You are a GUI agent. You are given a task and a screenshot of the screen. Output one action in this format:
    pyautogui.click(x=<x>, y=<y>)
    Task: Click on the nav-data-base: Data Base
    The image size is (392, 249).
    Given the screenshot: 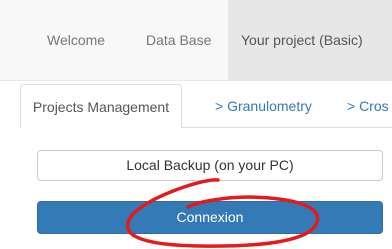 What is the action you would take?
    pyautogui.click(x=178, y=40)
    